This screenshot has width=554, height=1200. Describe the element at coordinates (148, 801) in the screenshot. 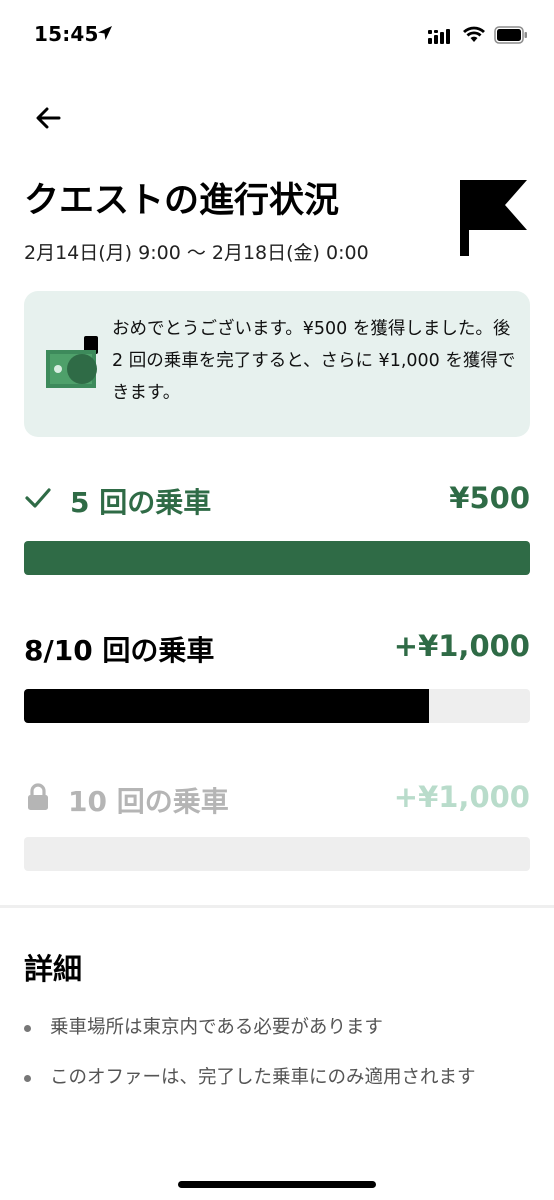

I see `tier-label: 10 回の乗車` at that location.